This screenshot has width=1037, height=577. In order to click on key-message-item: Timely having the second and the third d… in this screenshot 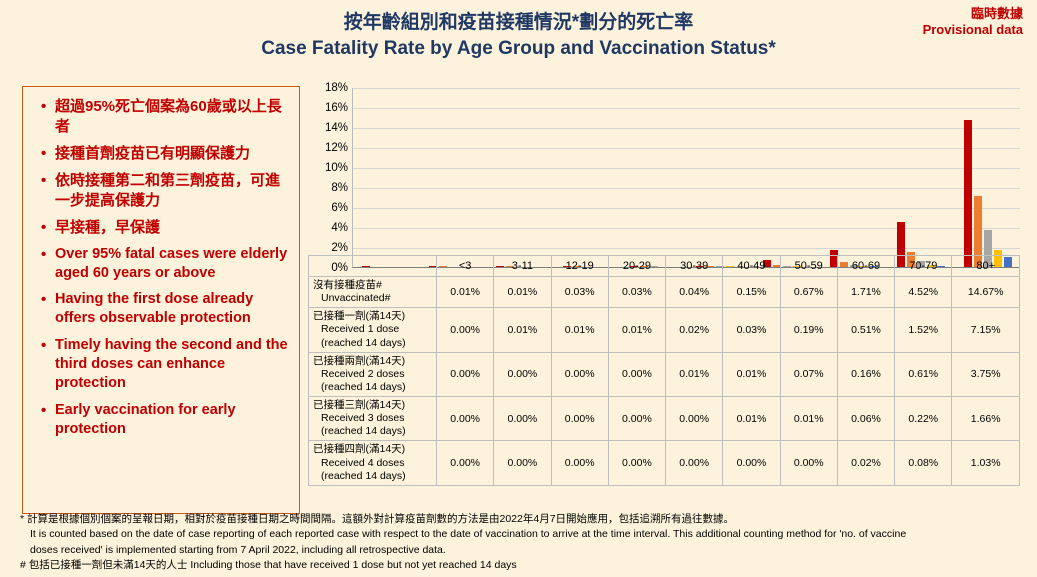, I will do `click(166, 365)`.